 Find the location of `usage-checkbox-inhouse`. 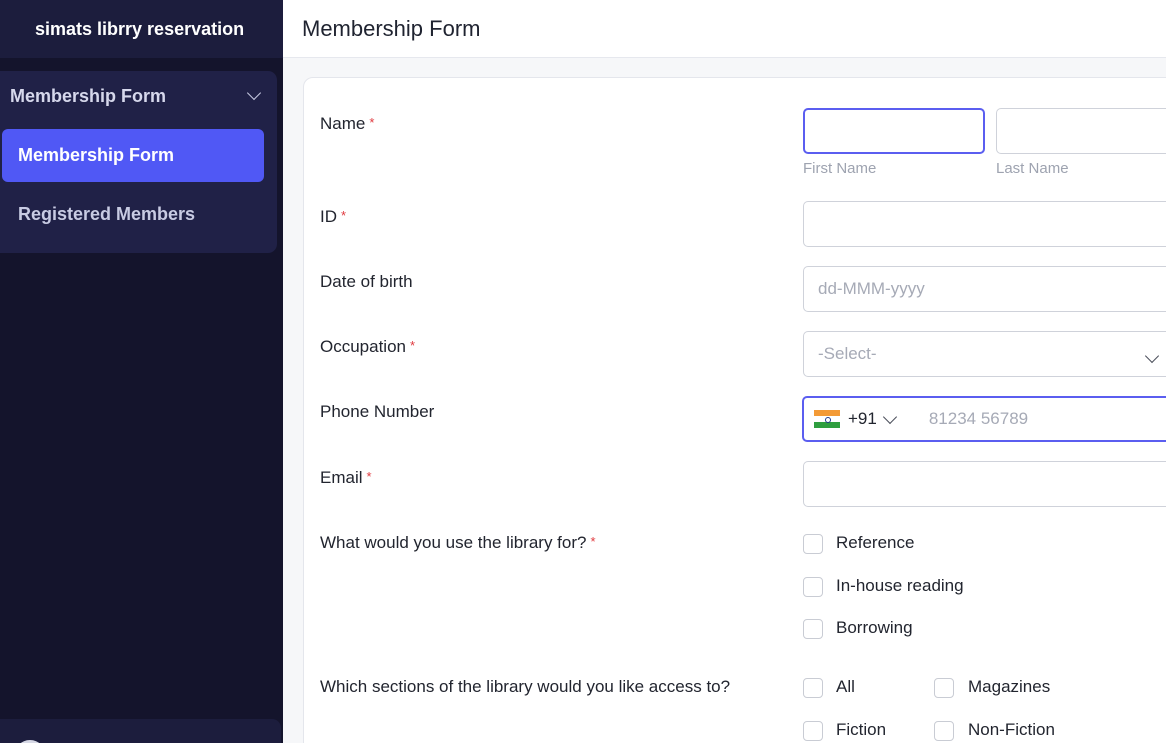

usage-checkbox-inhouse is located at coordinates (813, 587).